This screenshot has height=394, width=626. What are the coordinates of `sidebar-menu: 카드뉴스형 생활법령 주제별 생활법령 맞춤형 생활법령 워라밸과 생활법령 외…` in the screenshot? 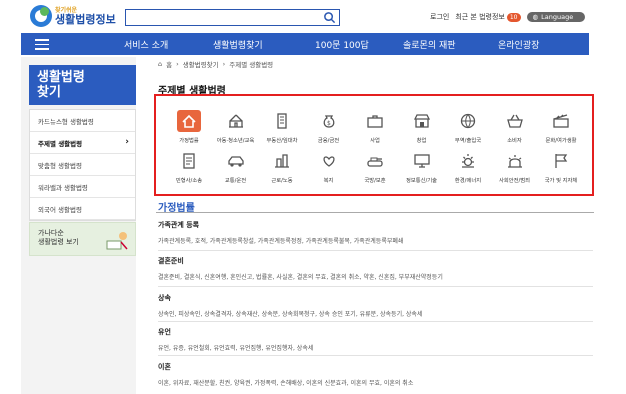 It's located at (82, 165).